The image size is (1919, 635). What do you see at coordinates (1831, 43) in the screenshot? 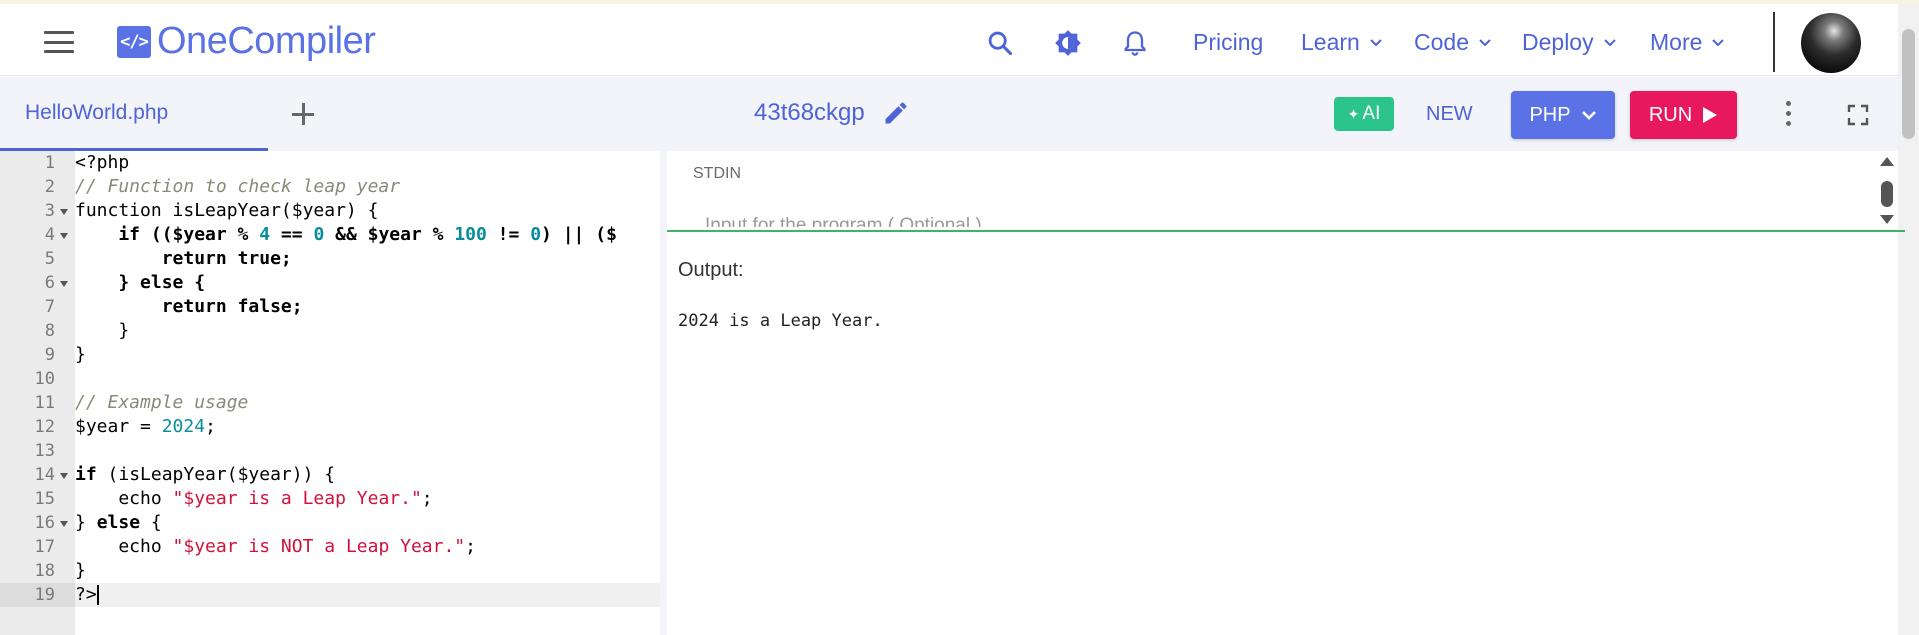
I see `user-avatar` at bounding box center [1831, 43].